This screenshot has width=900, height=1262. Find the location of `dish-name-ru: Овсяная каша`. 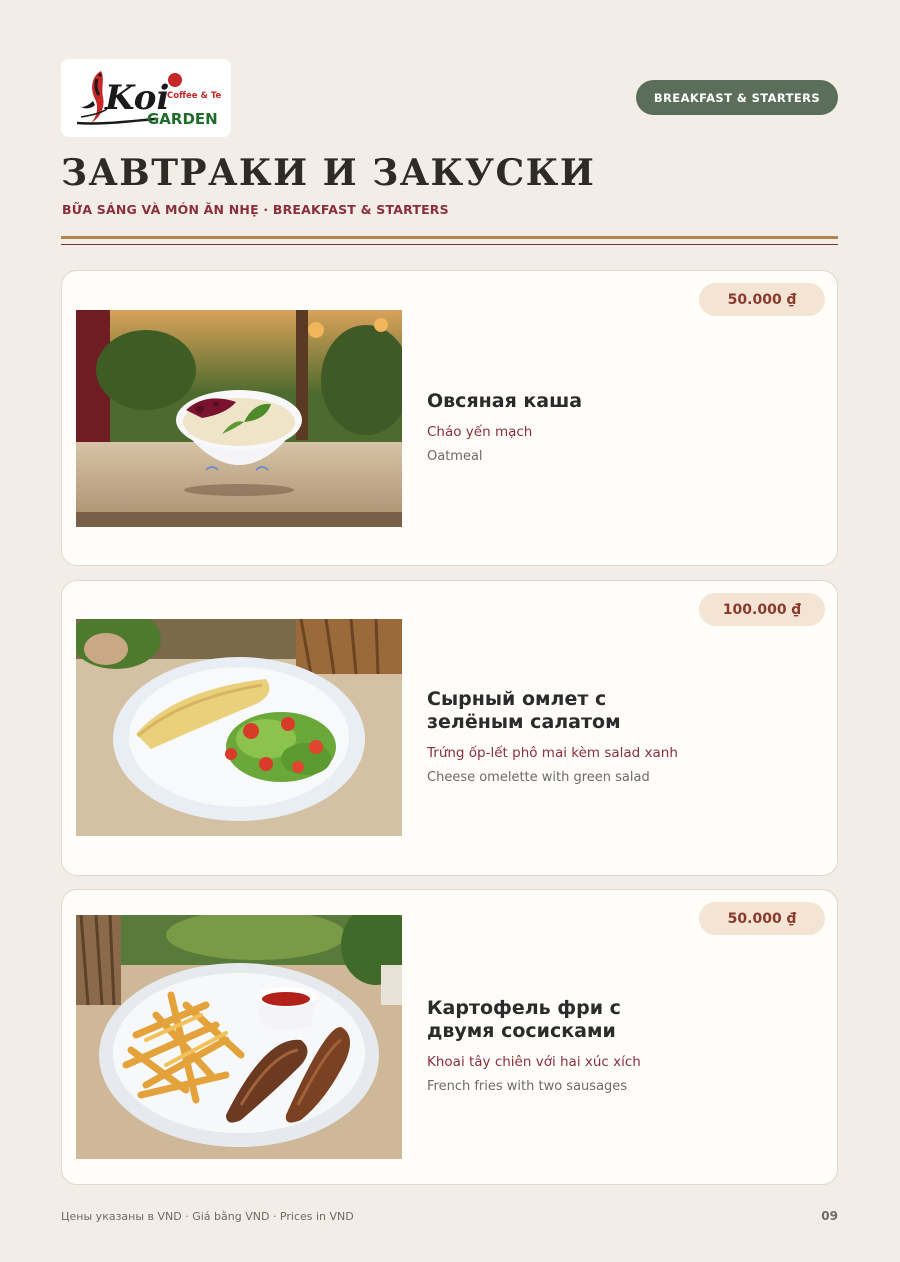

dish-name-ru: Овсяная каша is located at coordinates (505, 401).